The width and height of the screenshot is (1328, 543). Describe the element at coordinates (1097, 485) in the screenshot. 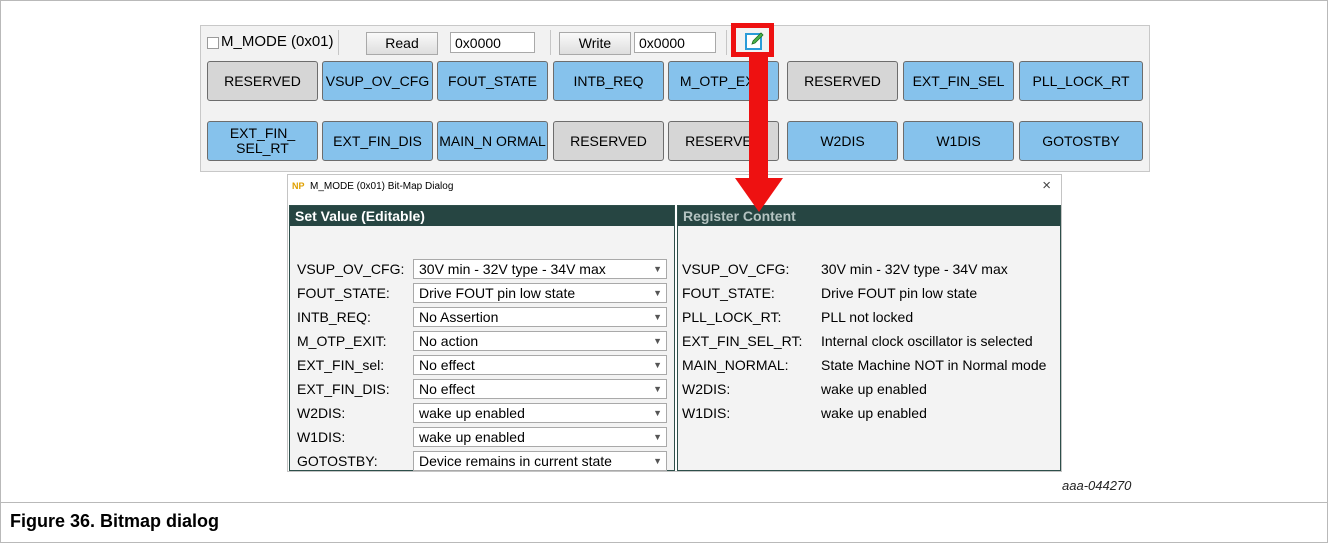

I see `figure-code: aaa-044270` at that location.